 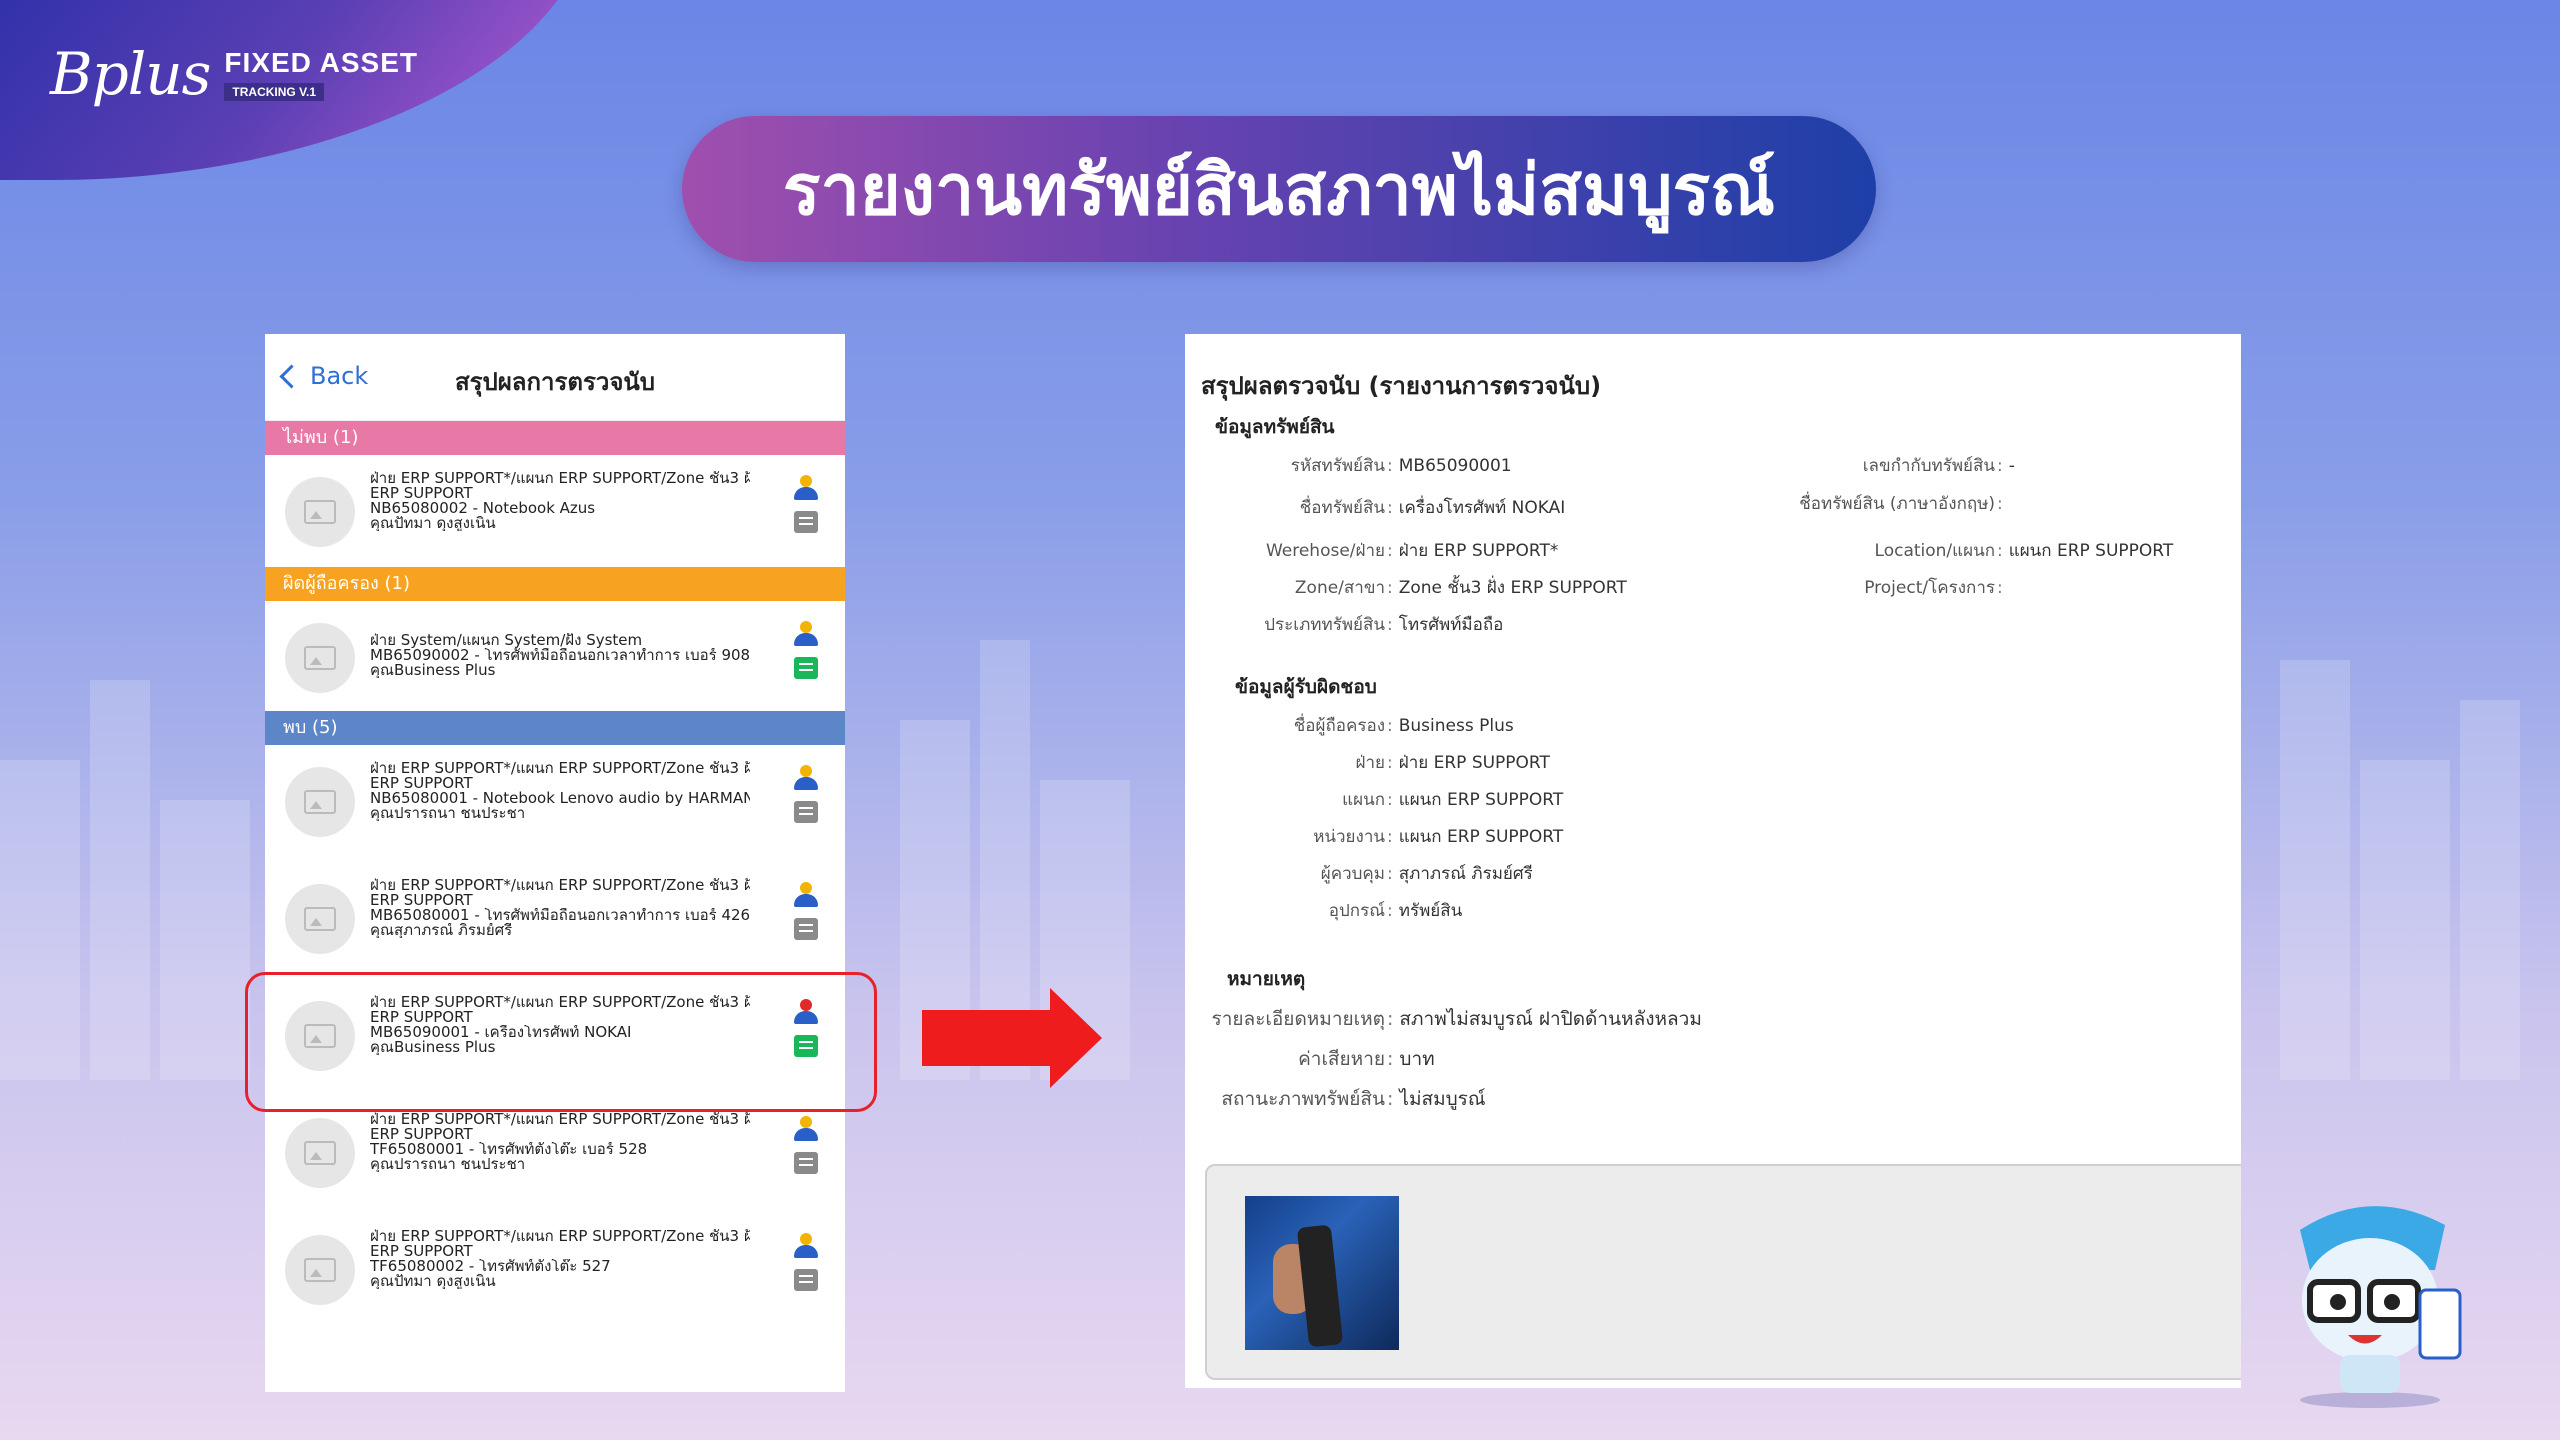 What do you see at coordinates (1723, 1272) in the screenshot?
I see `photo-attachment-area` at bounding box center [1723, 1272].